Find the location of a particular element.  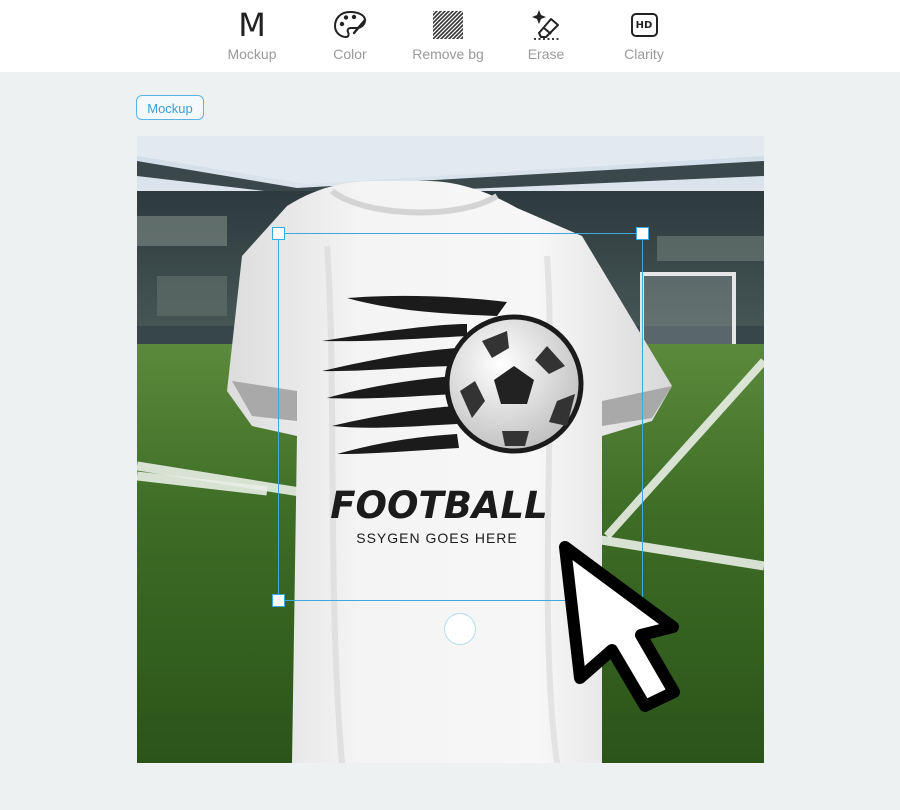

rotate-handle is located at coordinates (460, 629).